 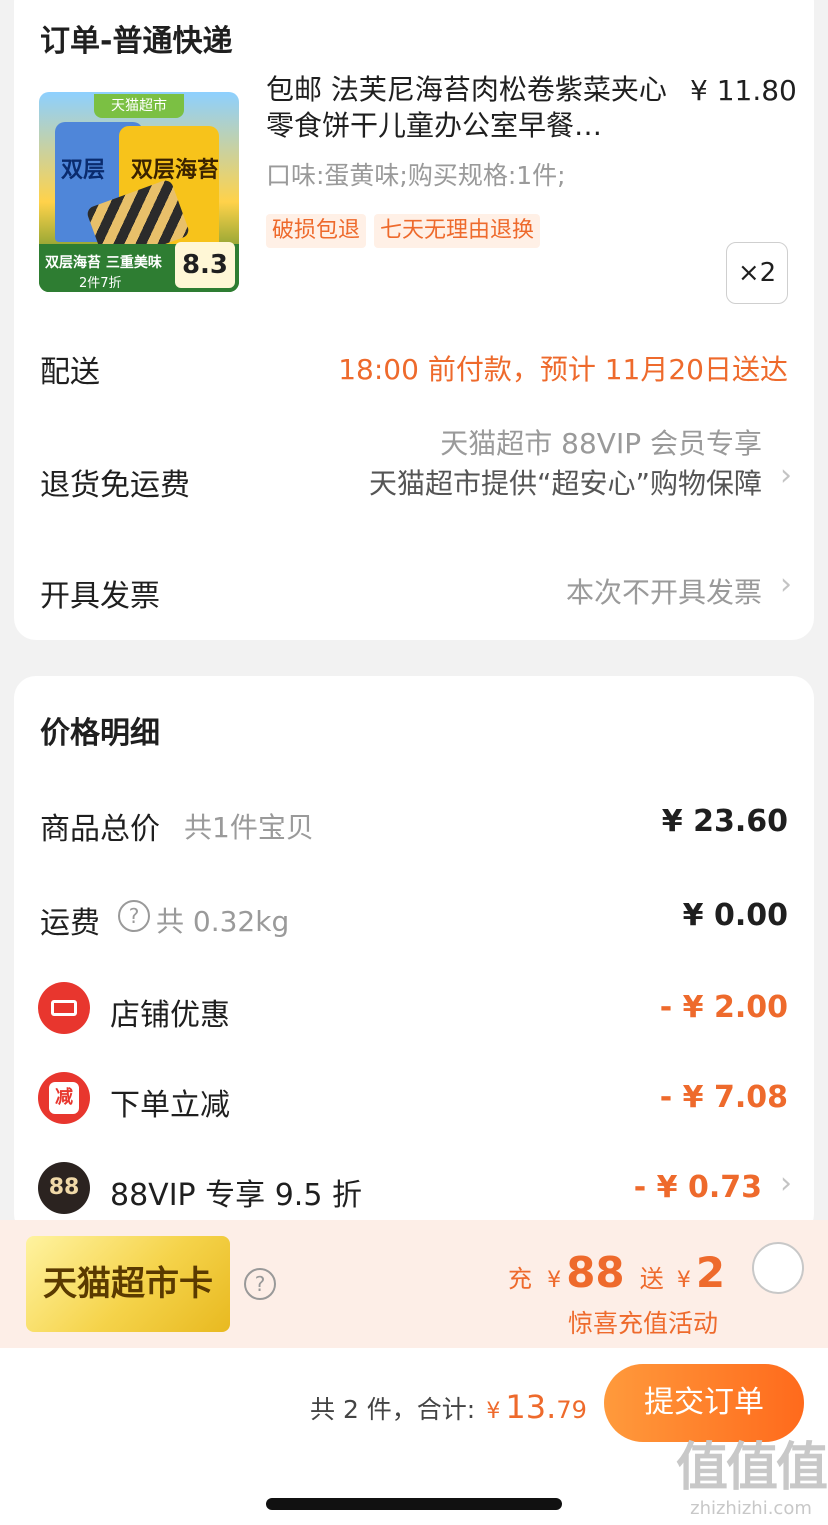 What do you see at coordinates (723, 1097) in the screenshot?
I see `discount-value: - ¥ 7.08` at bounding box center [723, 1097].